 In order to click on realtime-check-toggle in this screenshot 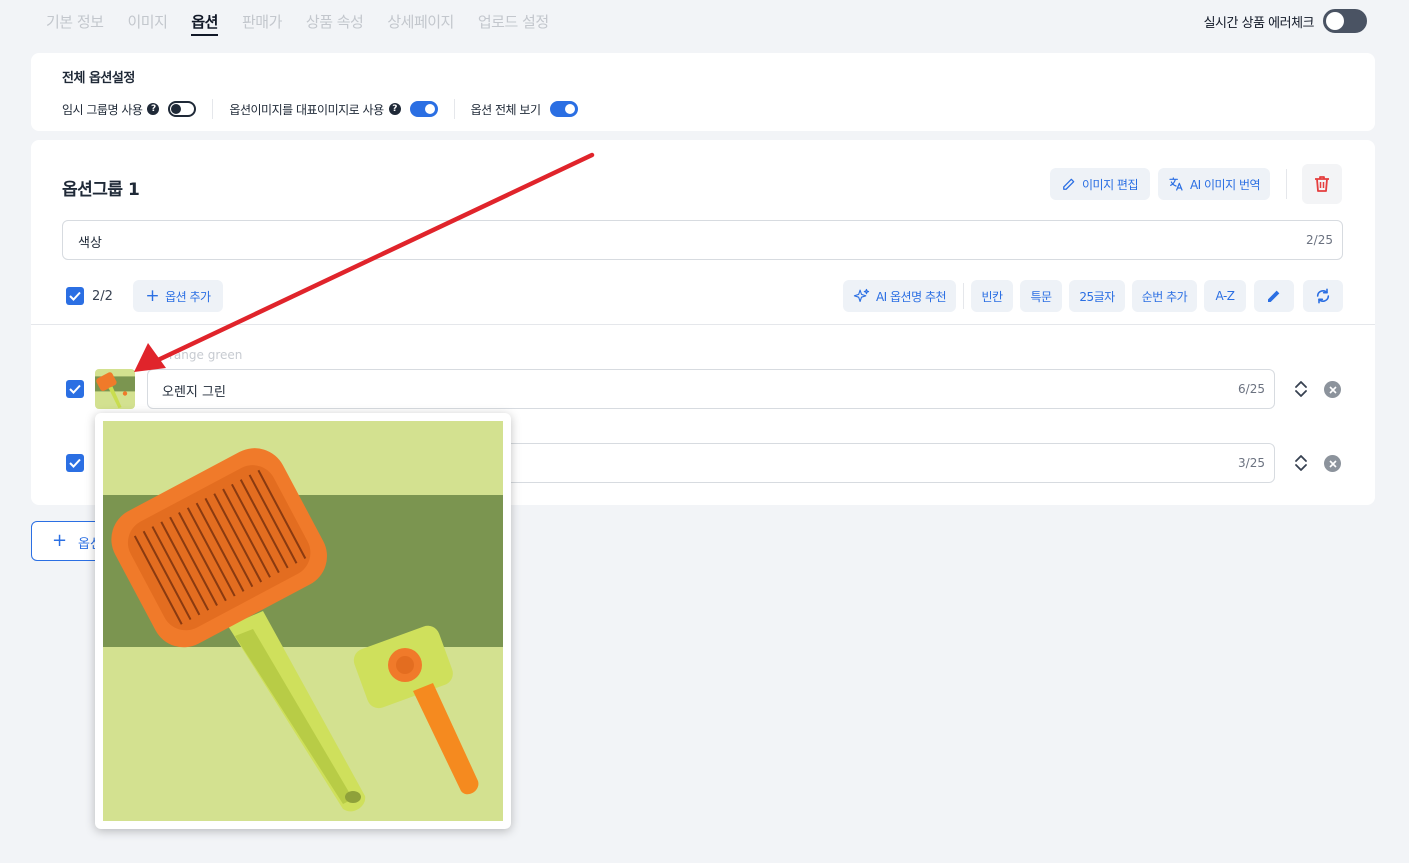, I will do `click(1345, 21)`.